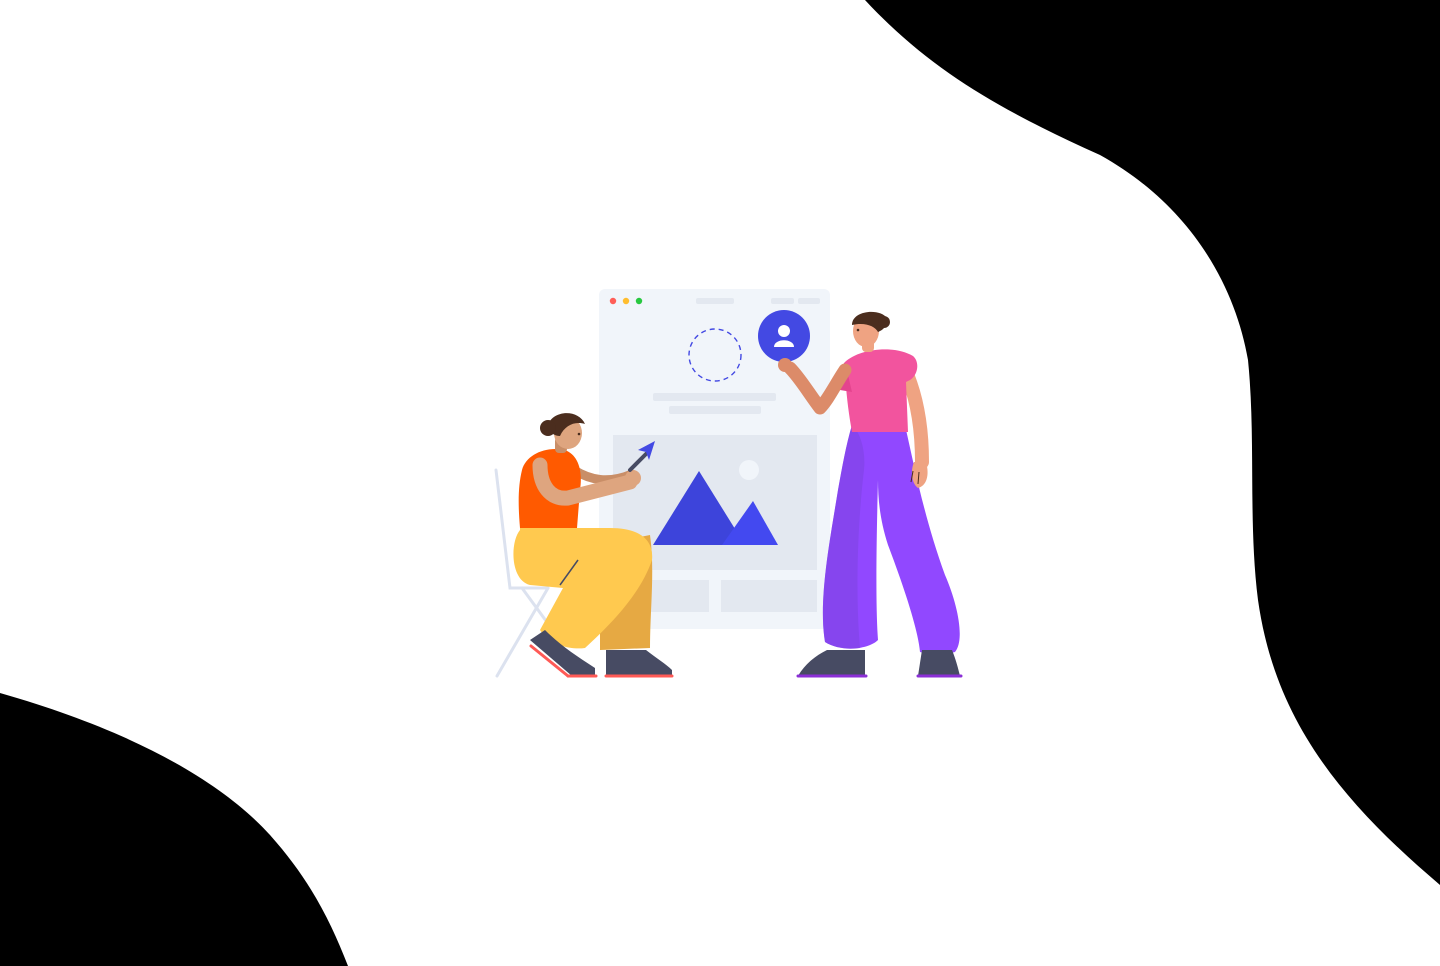 This screenshot has height=966, width=1440. I want to click on mockup-subheading-line, so click(715, 410).